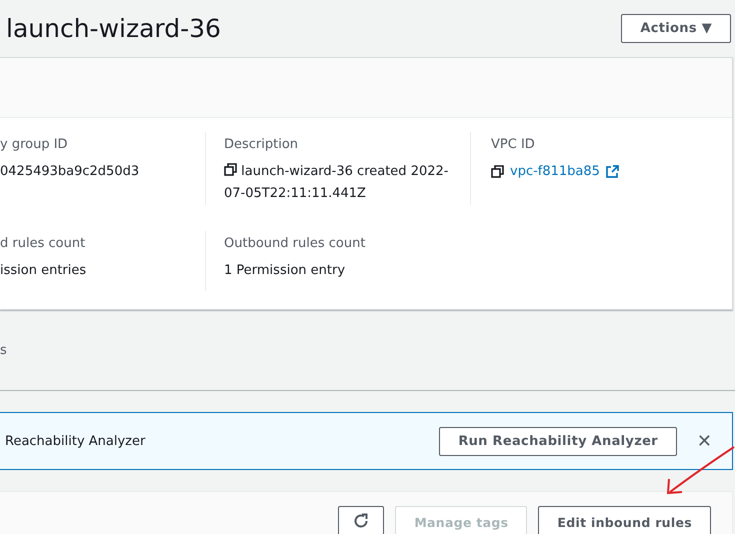  What do you see at coordinates (285, 271) in the screenshot?
I see `field-value: 1 Permission entry` at bounding box center [285, 271].